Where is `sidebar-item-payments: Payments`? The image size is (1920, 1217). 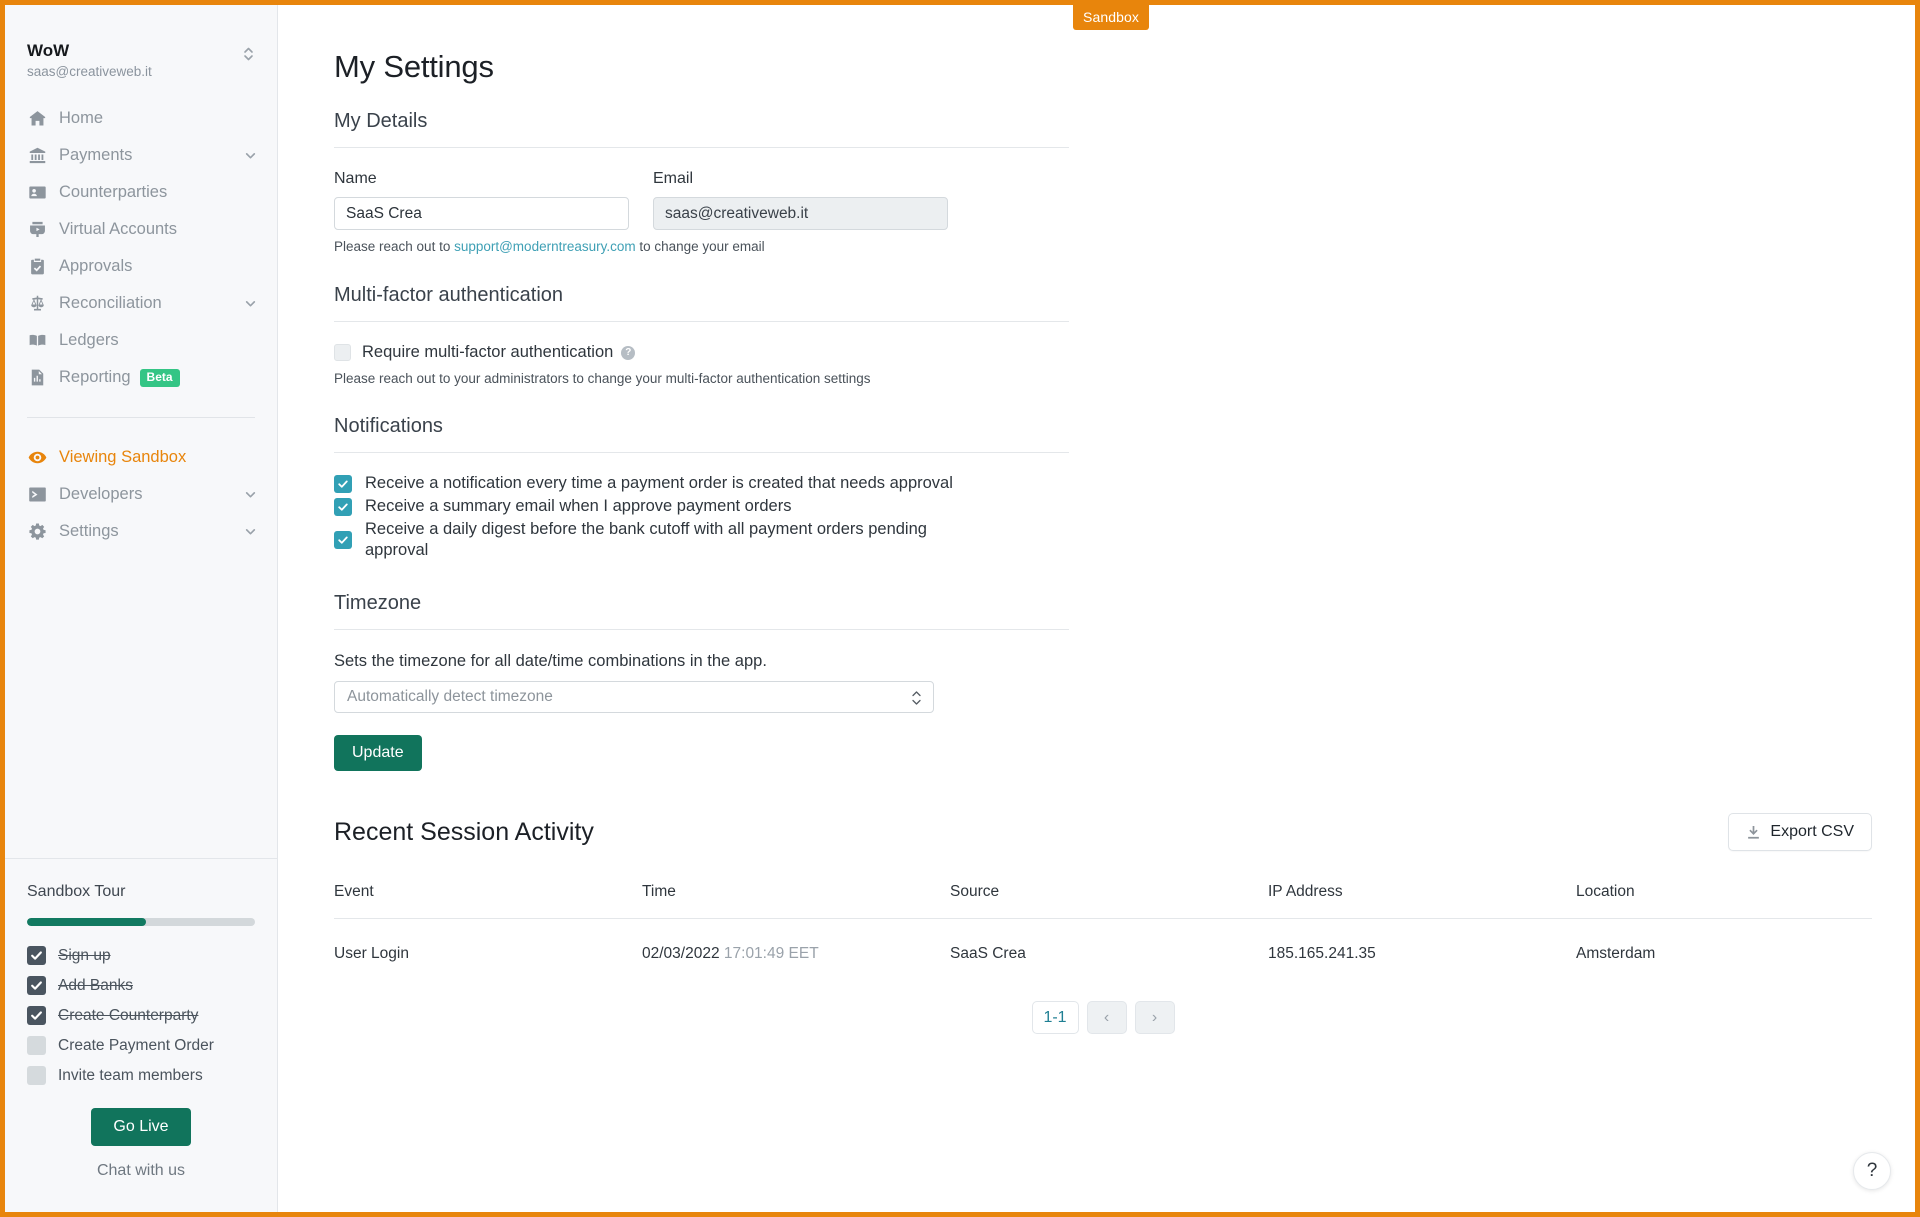
sidebar-item-payments: Payments is located at coordinates (141, 155).